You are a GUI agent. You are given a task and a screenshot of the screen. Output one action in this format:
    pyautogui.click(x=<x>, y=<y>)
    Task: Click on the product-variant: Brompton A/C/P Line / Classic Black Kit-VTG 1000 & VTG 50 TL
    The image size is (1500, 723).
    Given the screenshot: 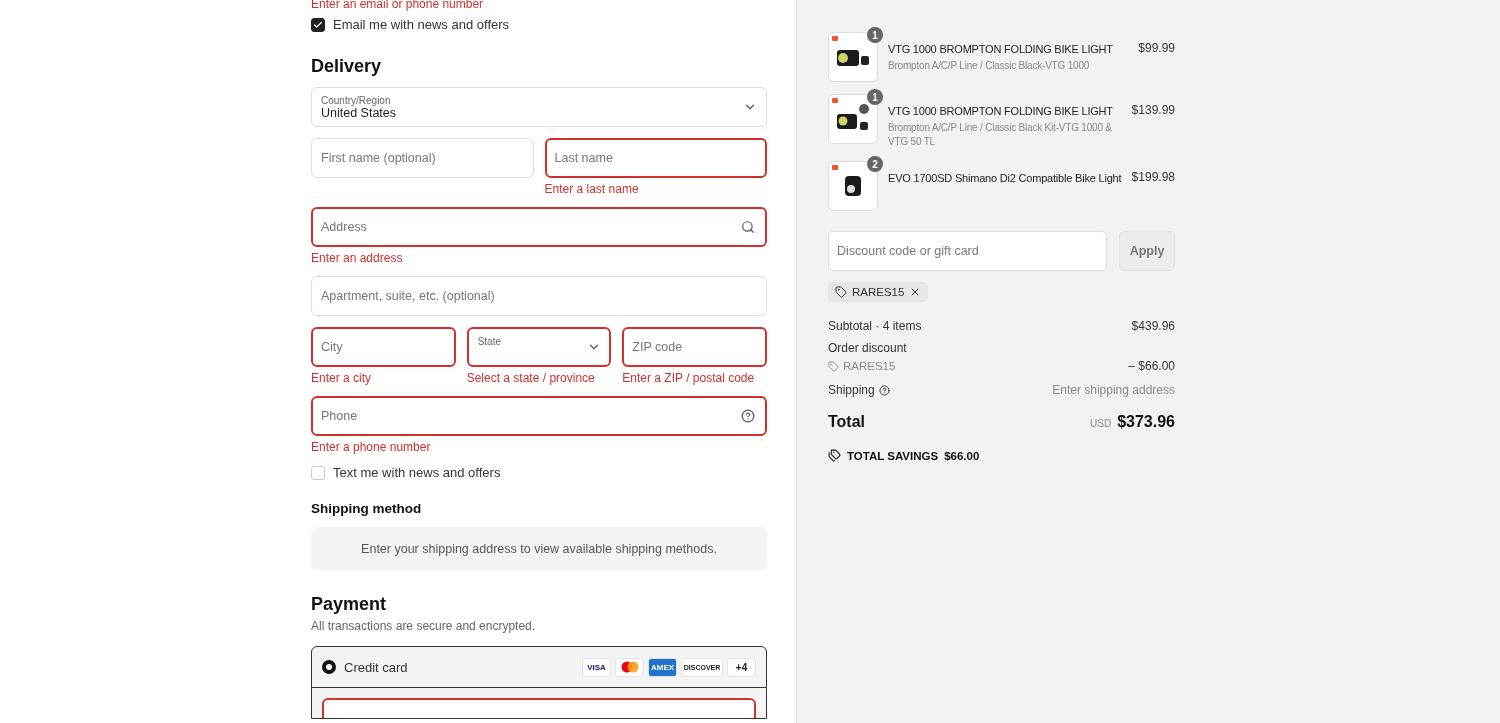 What is the action you would take?
    pyautogui.click(x=1000, y=135)
    